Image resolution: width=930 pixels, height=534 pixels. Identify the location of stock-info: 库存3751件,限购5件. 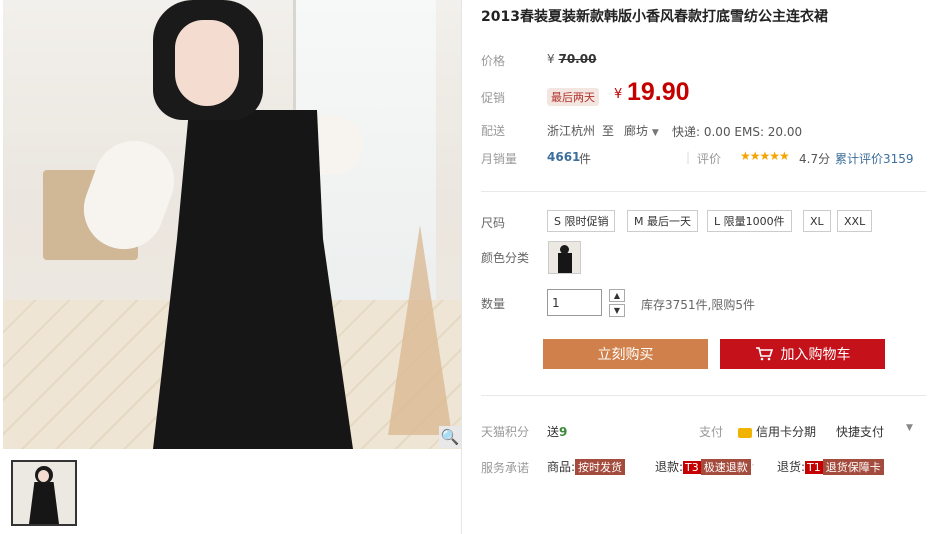
(698, 305).